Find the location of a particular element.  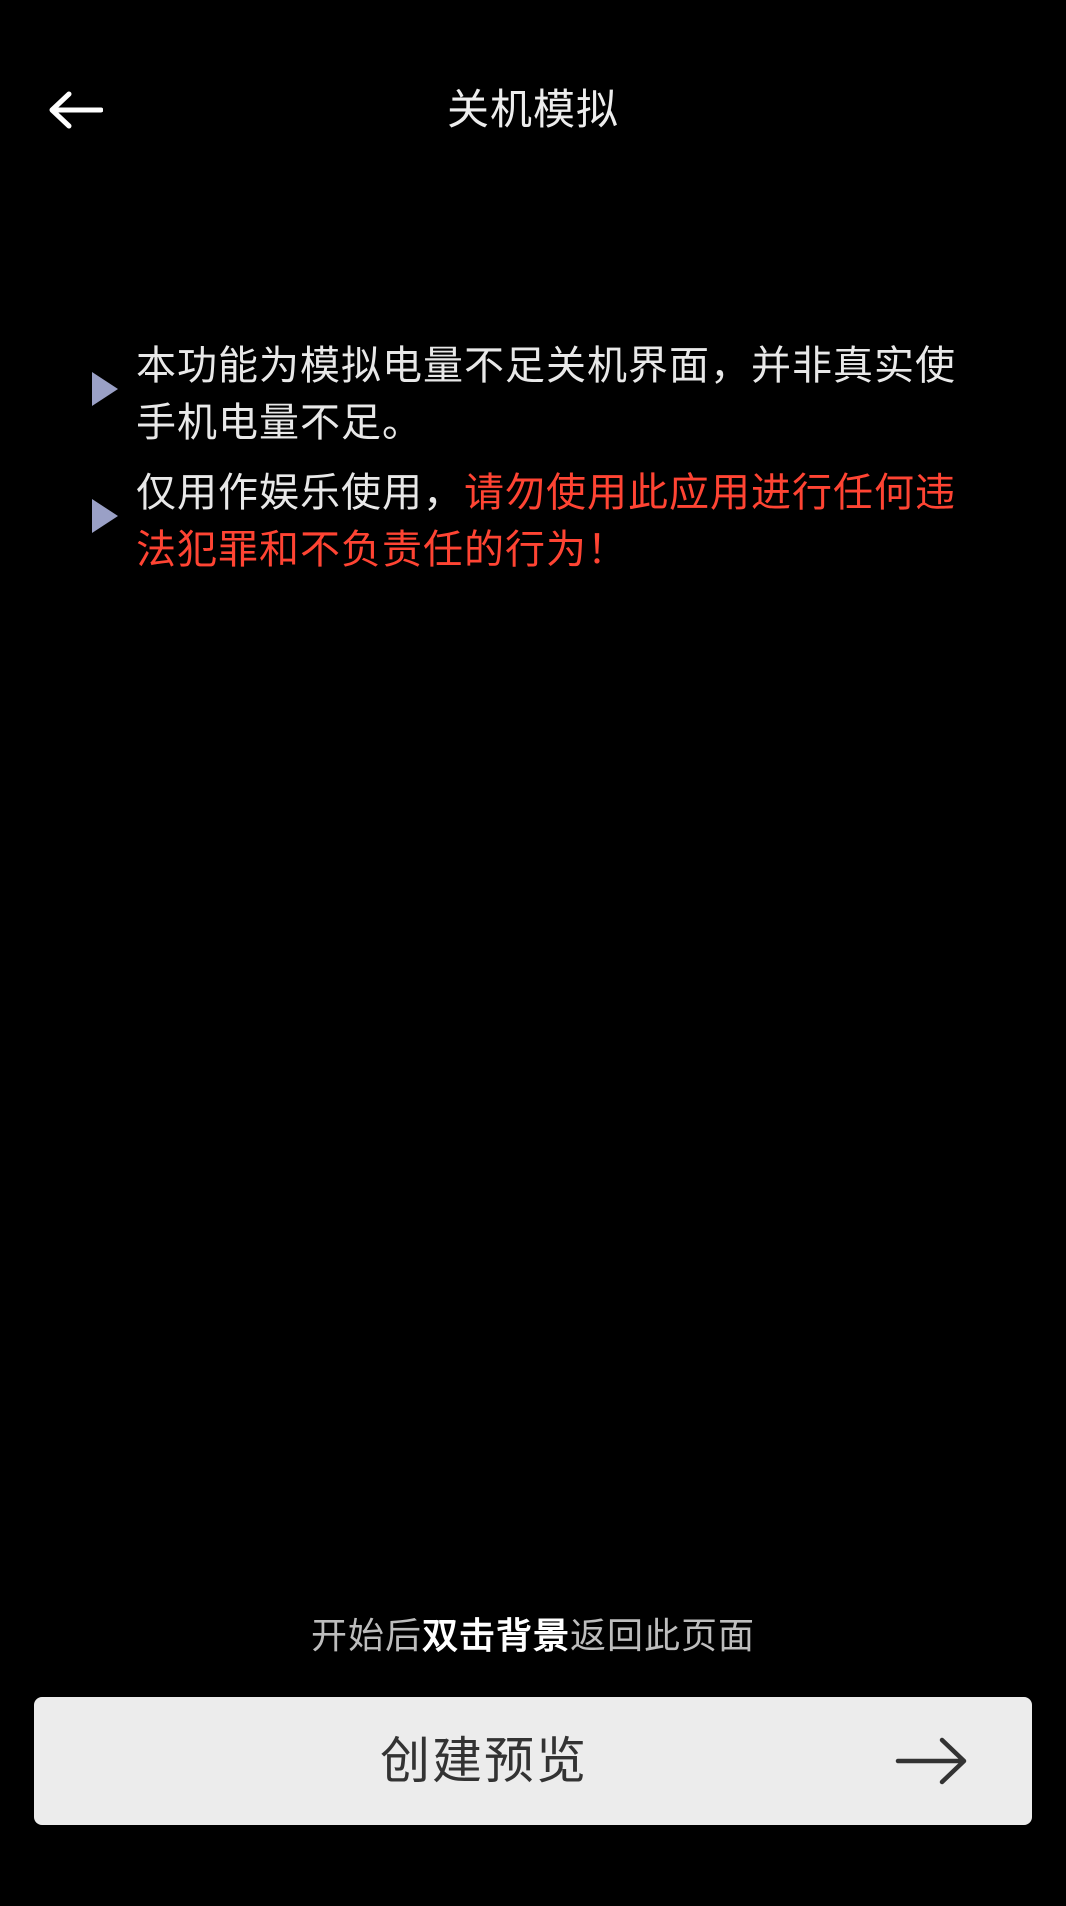

notice-item: 本功能为模拟电量不足关机界面，并非真实使手机电量不足。 is located at coordinates (538, 395).